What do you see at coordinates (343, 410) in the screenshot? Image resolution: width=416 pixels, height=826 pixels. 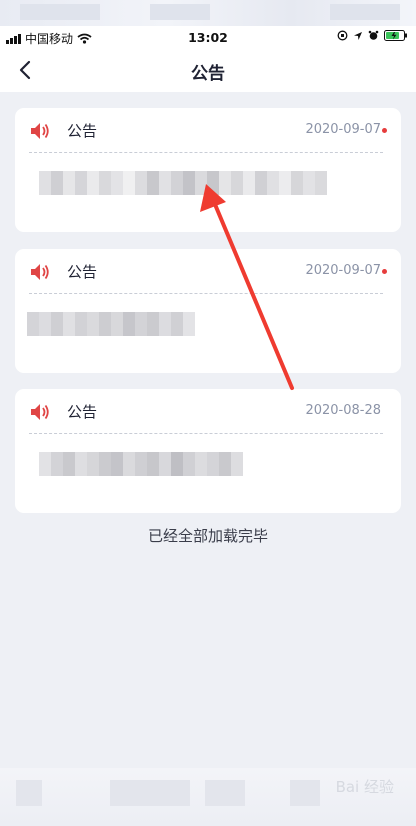 I see `notice-date: 2020-08-28` at bounding box center [343, 410].